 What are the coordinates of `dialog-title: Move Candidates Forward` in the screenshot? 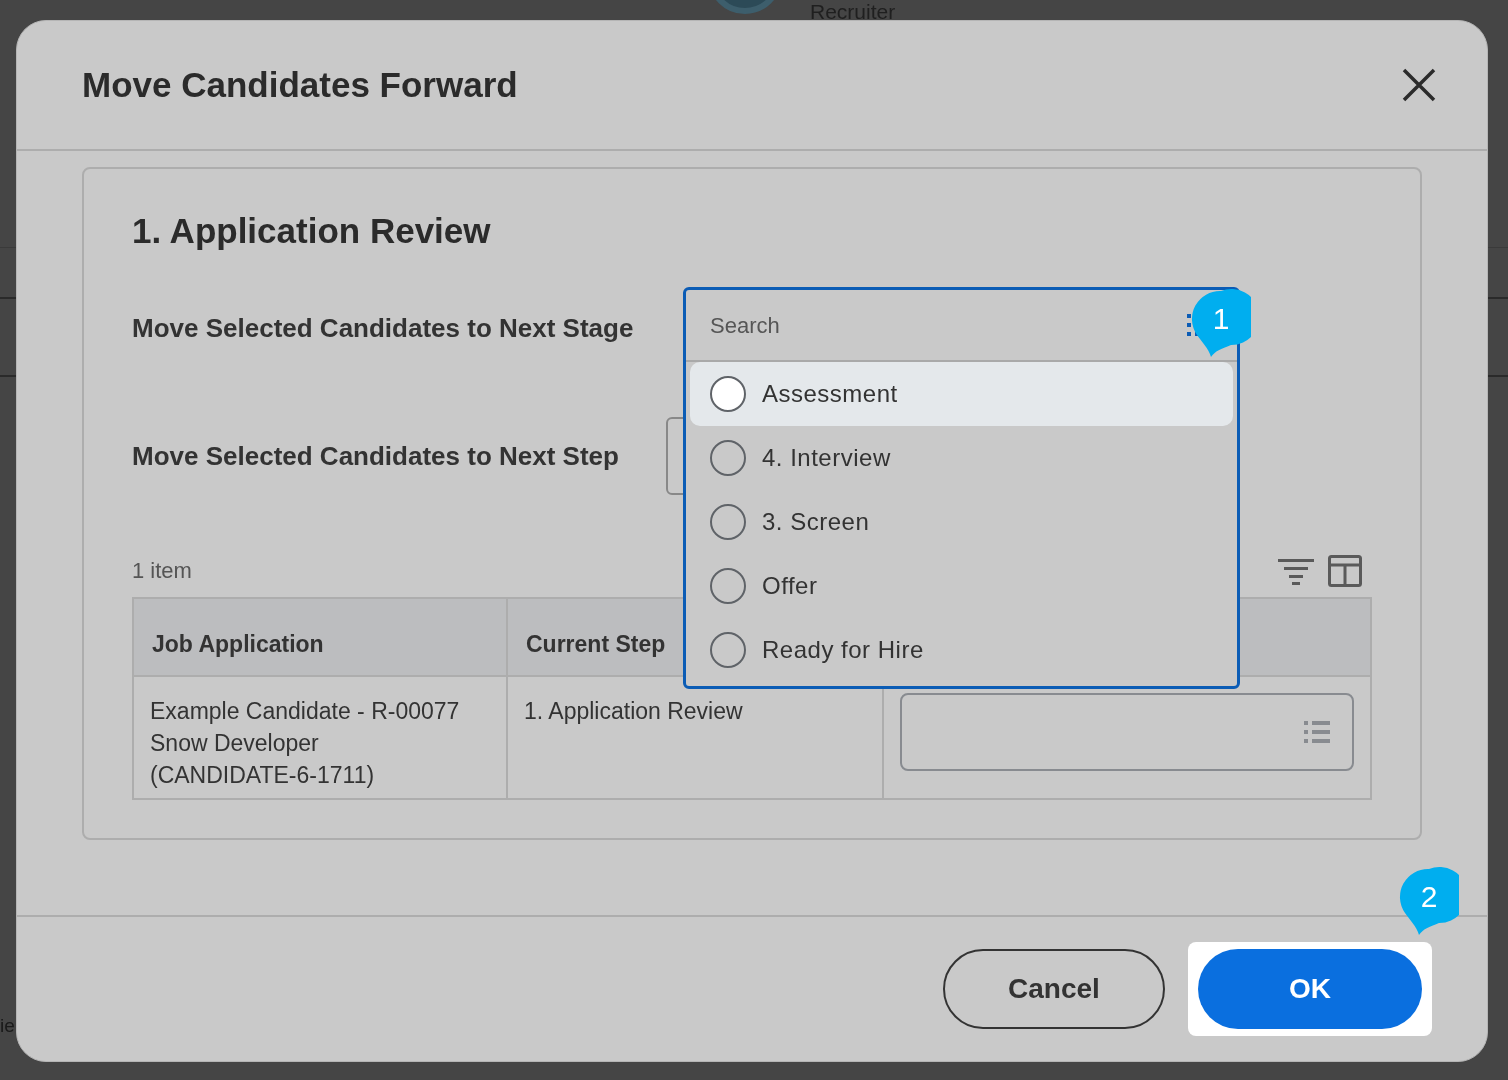 It's located at (300, 84).